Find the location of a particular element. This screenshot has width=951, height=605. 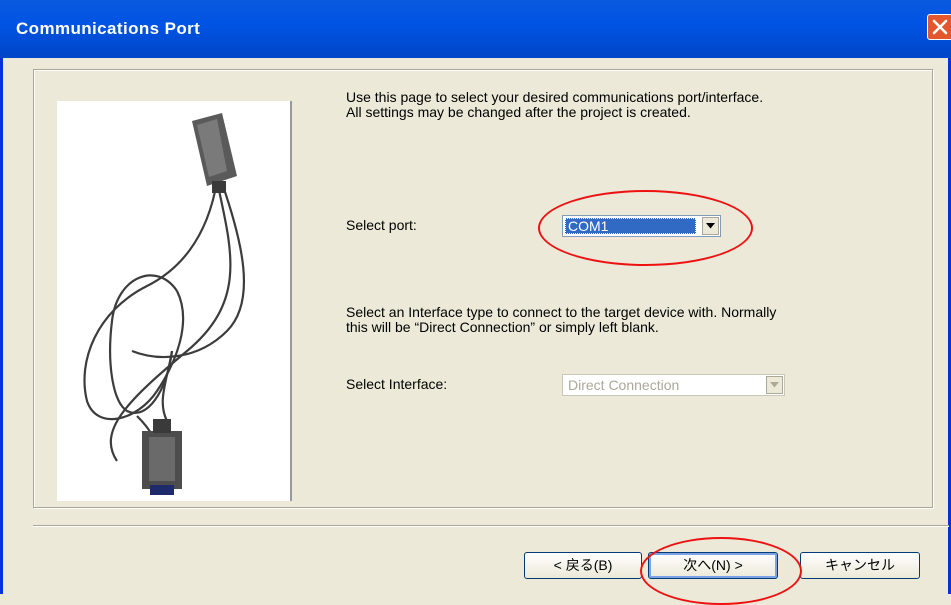

select-port-combobox: COM1 is located at coordinates (641, 226).